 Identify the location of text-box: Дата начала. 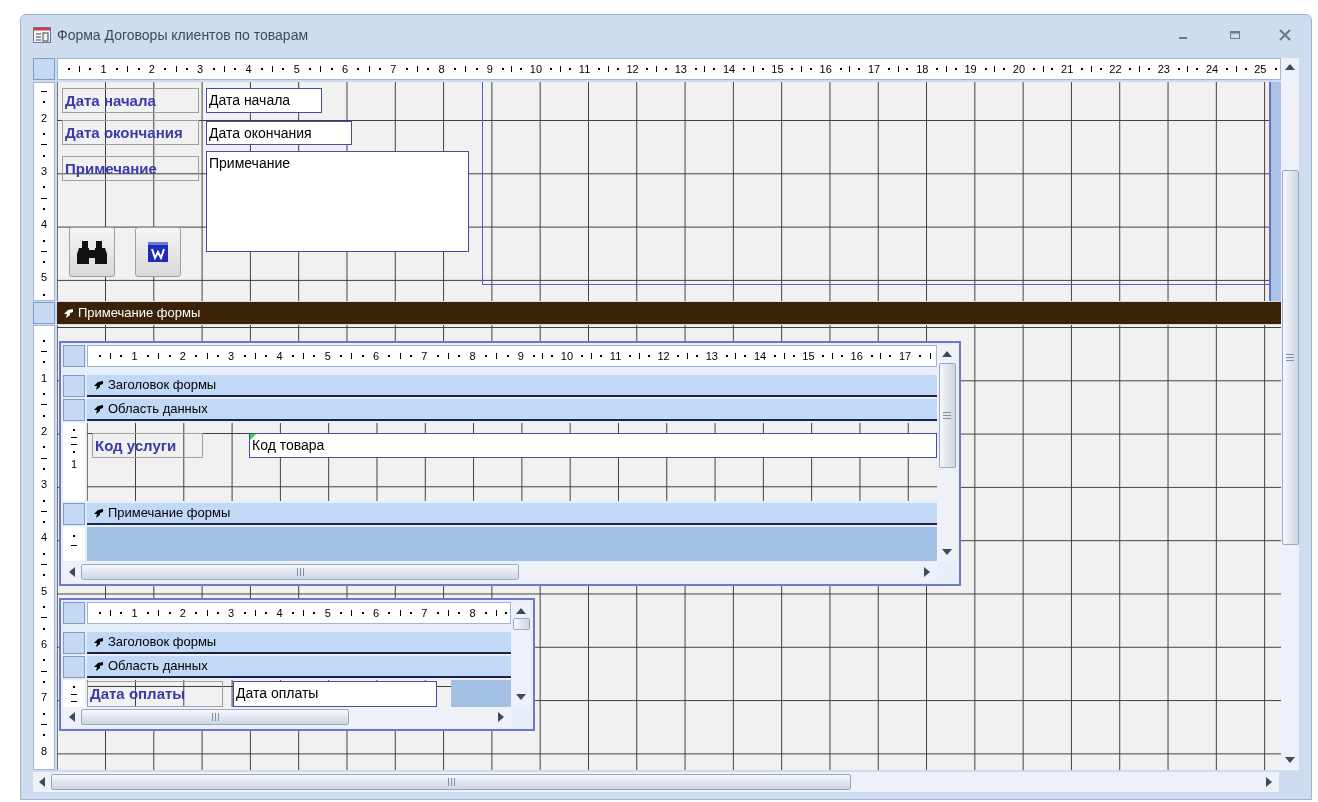
(264, 100).